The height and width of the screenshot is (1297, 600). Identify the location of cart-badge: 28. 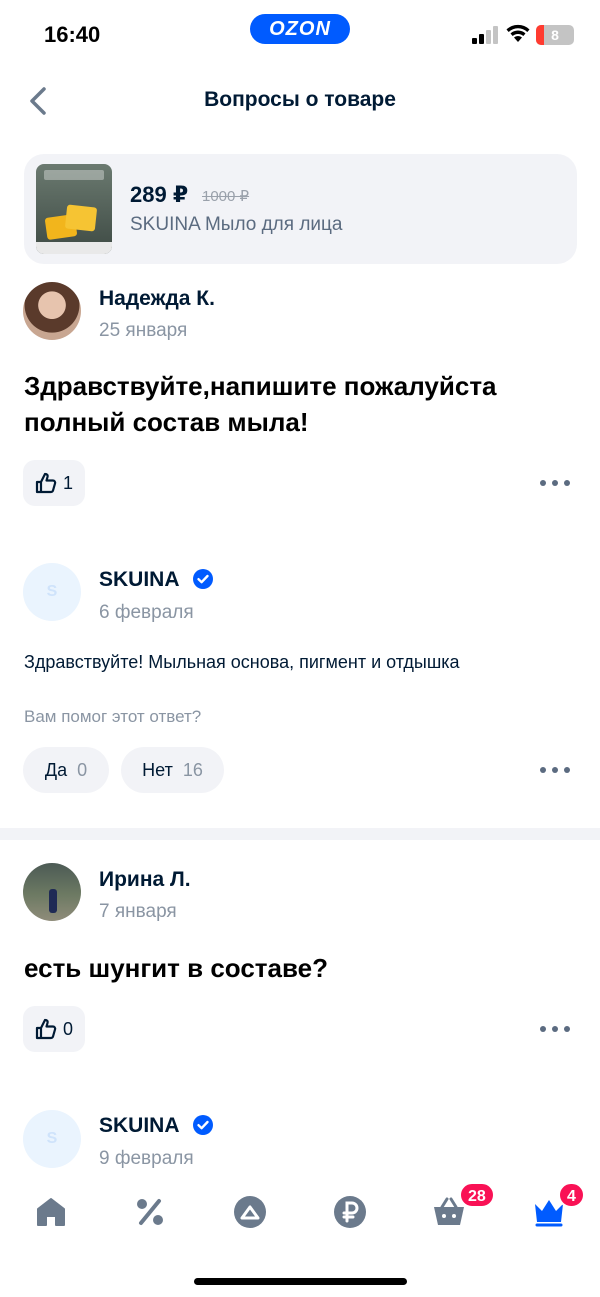
(477, 1195).